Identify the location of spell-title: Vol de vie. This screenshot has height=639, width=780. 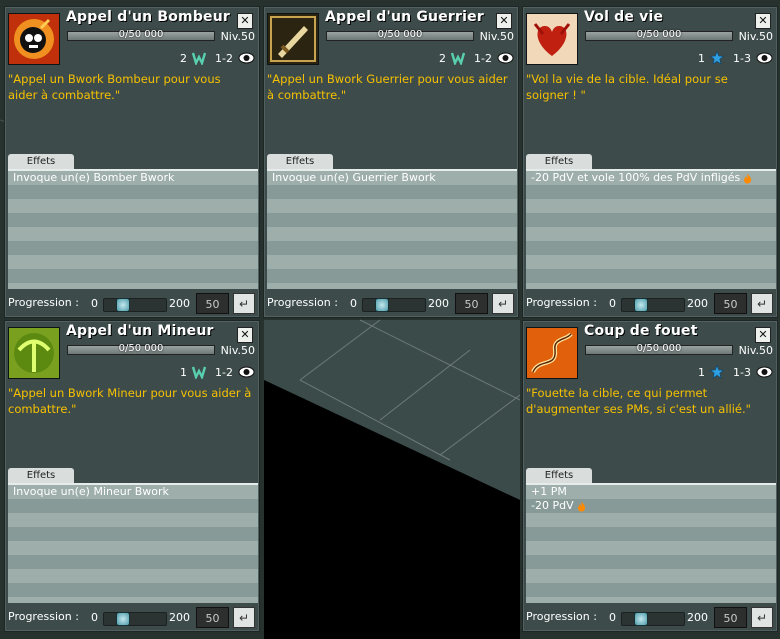
(624, 17).